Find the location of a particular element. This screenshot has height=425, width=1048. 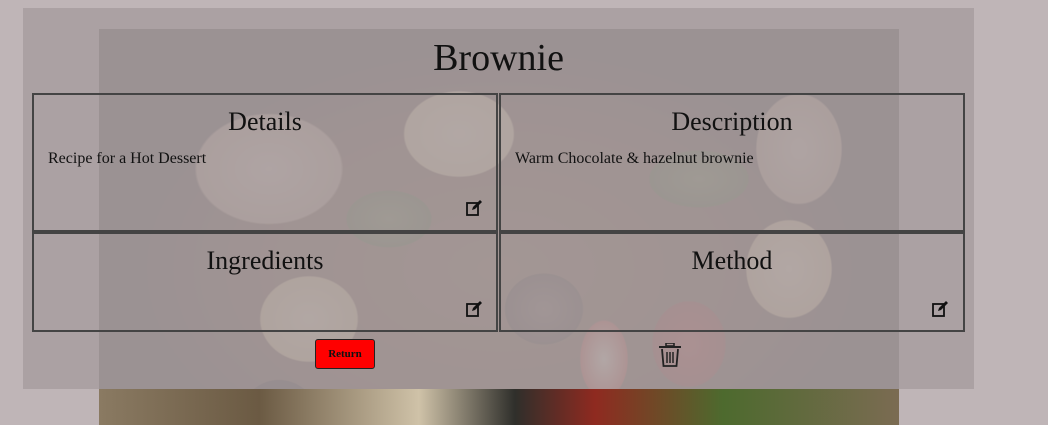

ingredients-card: Ingredients is located at coordinates (265, 282).